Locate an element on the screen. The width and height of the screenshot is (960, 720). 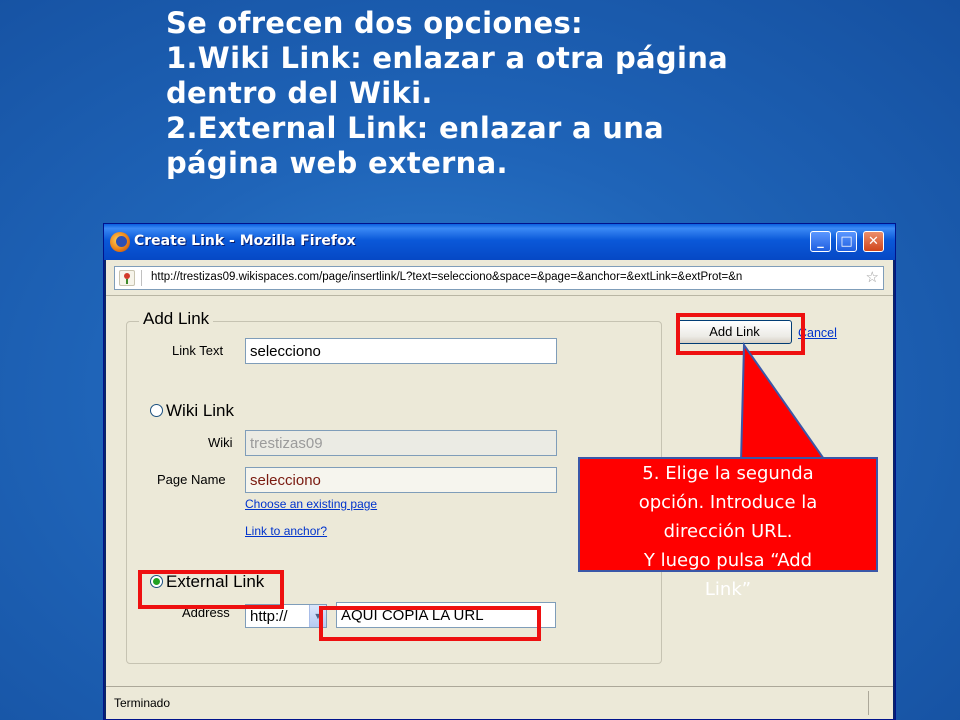
callout-line: Y luego pulsa “Add is located at coordinates (728, 560).